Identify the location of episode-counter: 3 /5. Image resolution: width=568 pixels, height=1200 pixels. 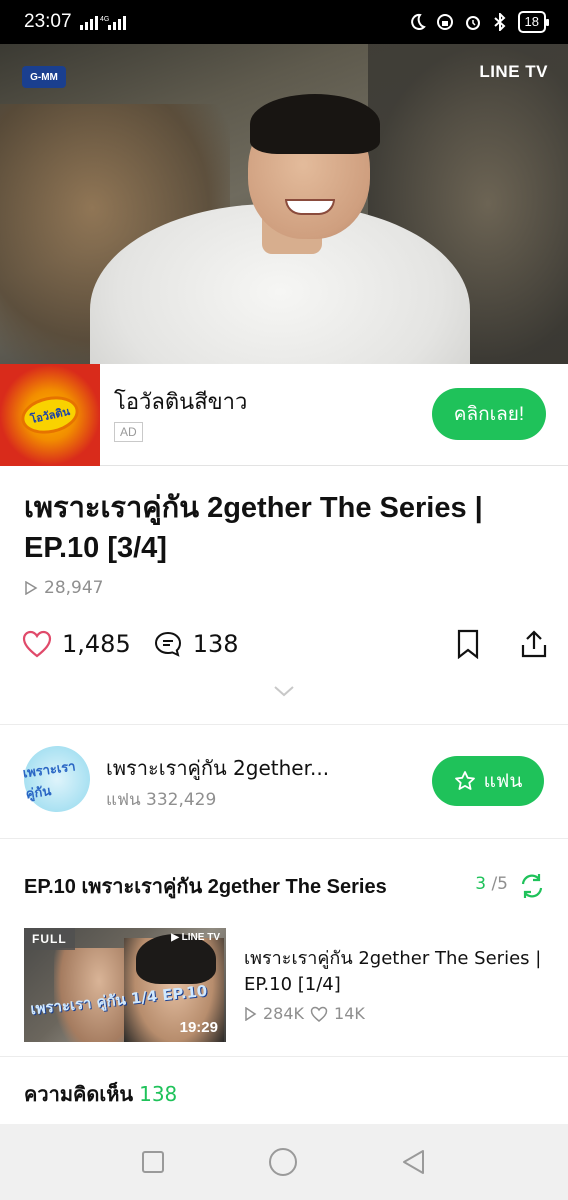
(491, 884).